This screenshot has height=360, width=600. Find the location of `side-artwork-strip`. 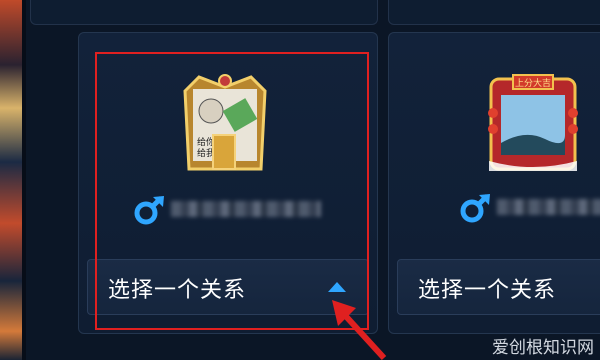

side-artwork-strip is located at coordinates (13, 180).